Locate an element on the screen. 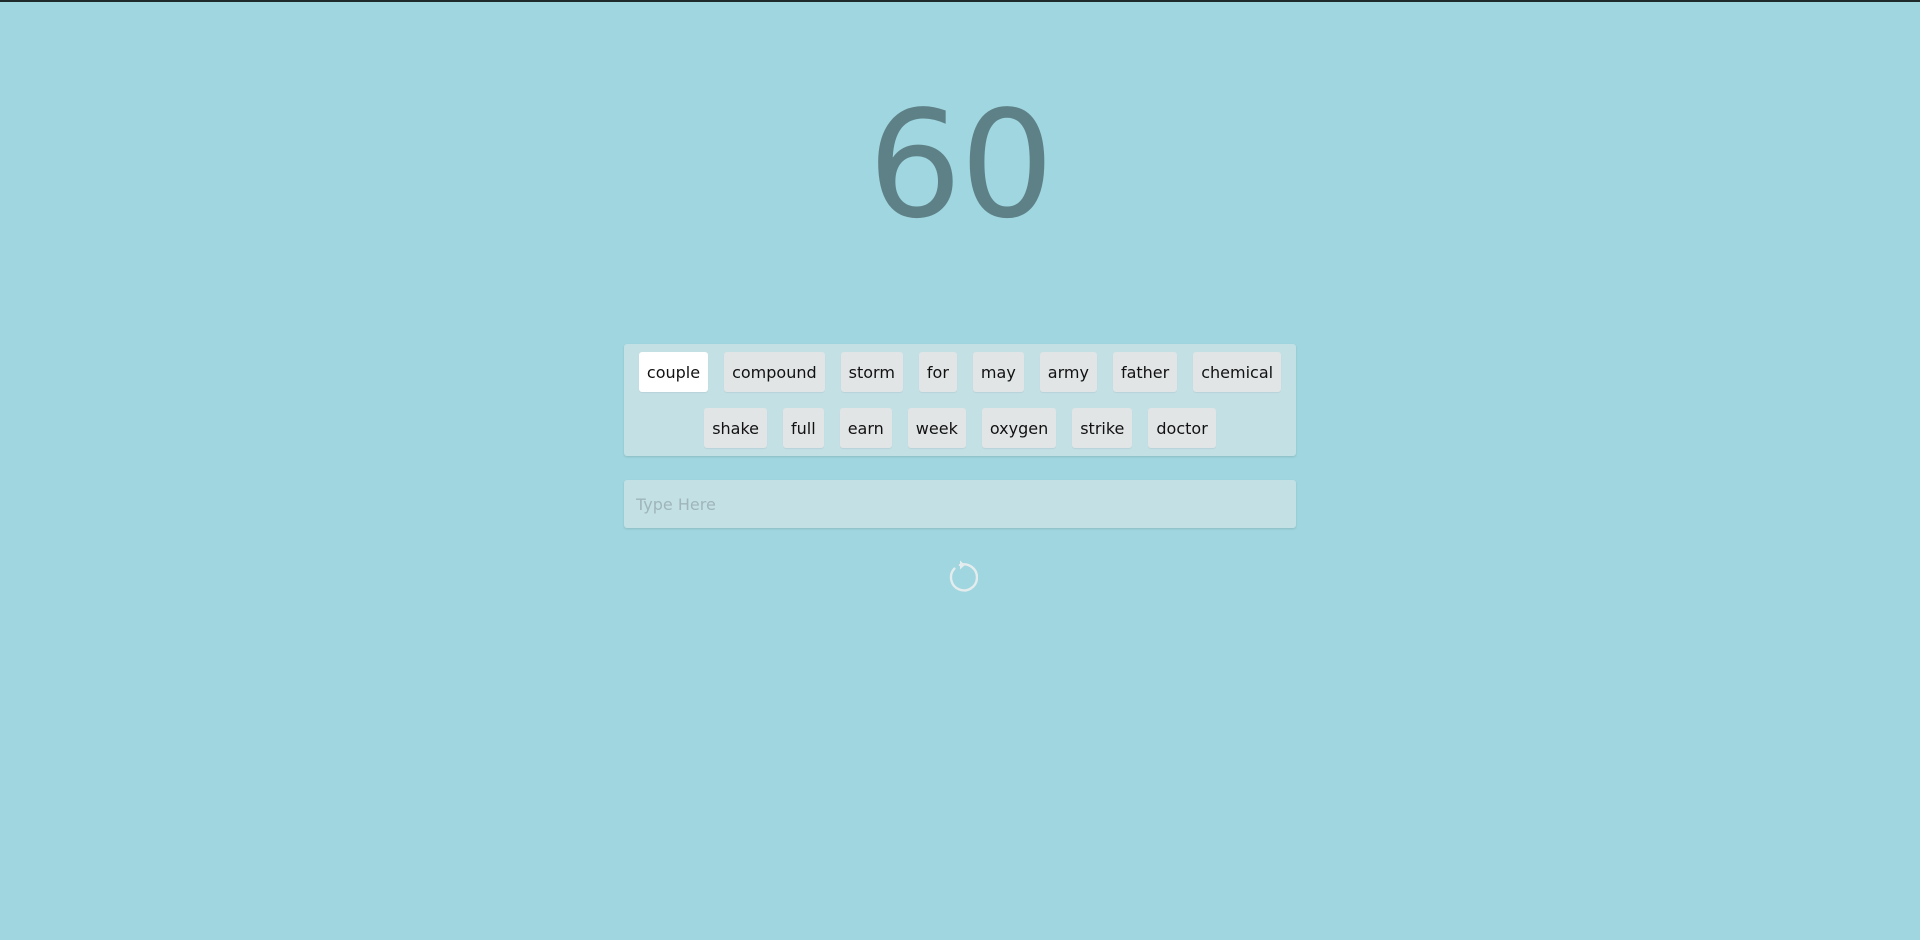 Image resolution: width=1920 pixels, height=940 pixels. word-chip: shake is located at coordinates (736, 428).